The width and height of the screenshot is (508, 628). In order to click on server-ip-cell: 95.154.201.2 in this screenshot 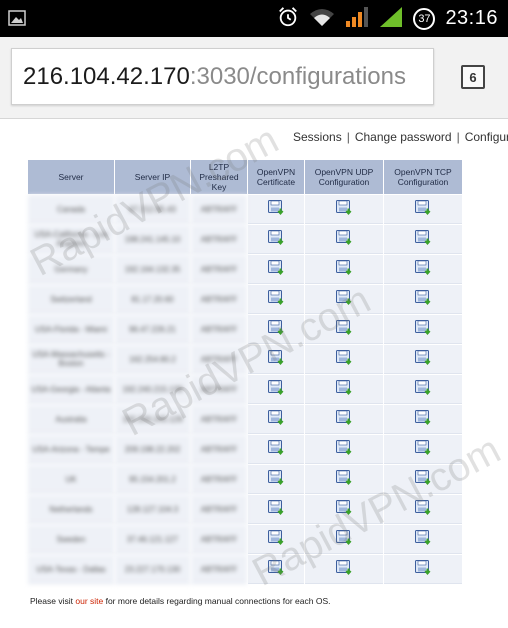, I will do `click(152, 479)`.